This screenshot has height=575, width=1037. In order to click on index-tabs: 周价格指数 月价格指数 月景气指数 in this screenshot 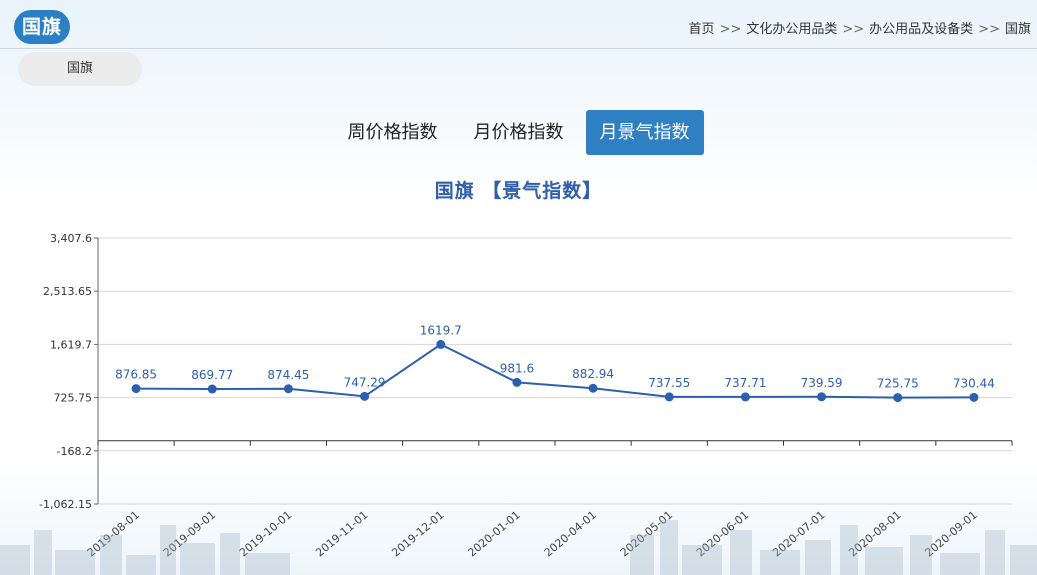, I will do `click(518, 132)`.